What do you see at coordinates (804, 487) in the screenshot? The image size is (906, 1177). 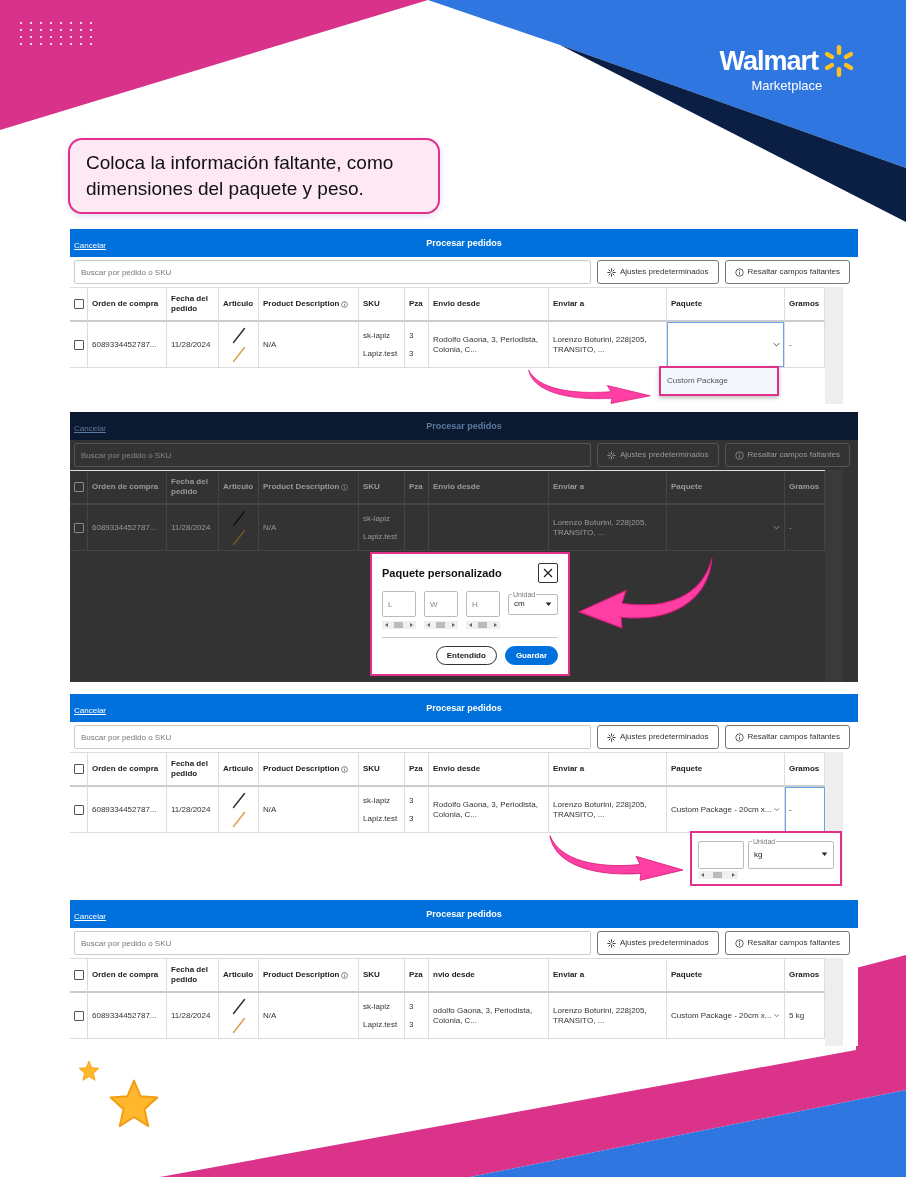 I see `column-header: Gramos` at bounding box center [804, 487].